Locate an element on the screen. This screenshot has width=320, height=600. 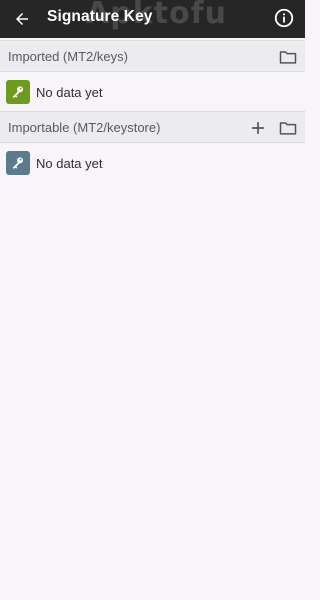
page-title: Signature Key is located at coordinates (100, 16).